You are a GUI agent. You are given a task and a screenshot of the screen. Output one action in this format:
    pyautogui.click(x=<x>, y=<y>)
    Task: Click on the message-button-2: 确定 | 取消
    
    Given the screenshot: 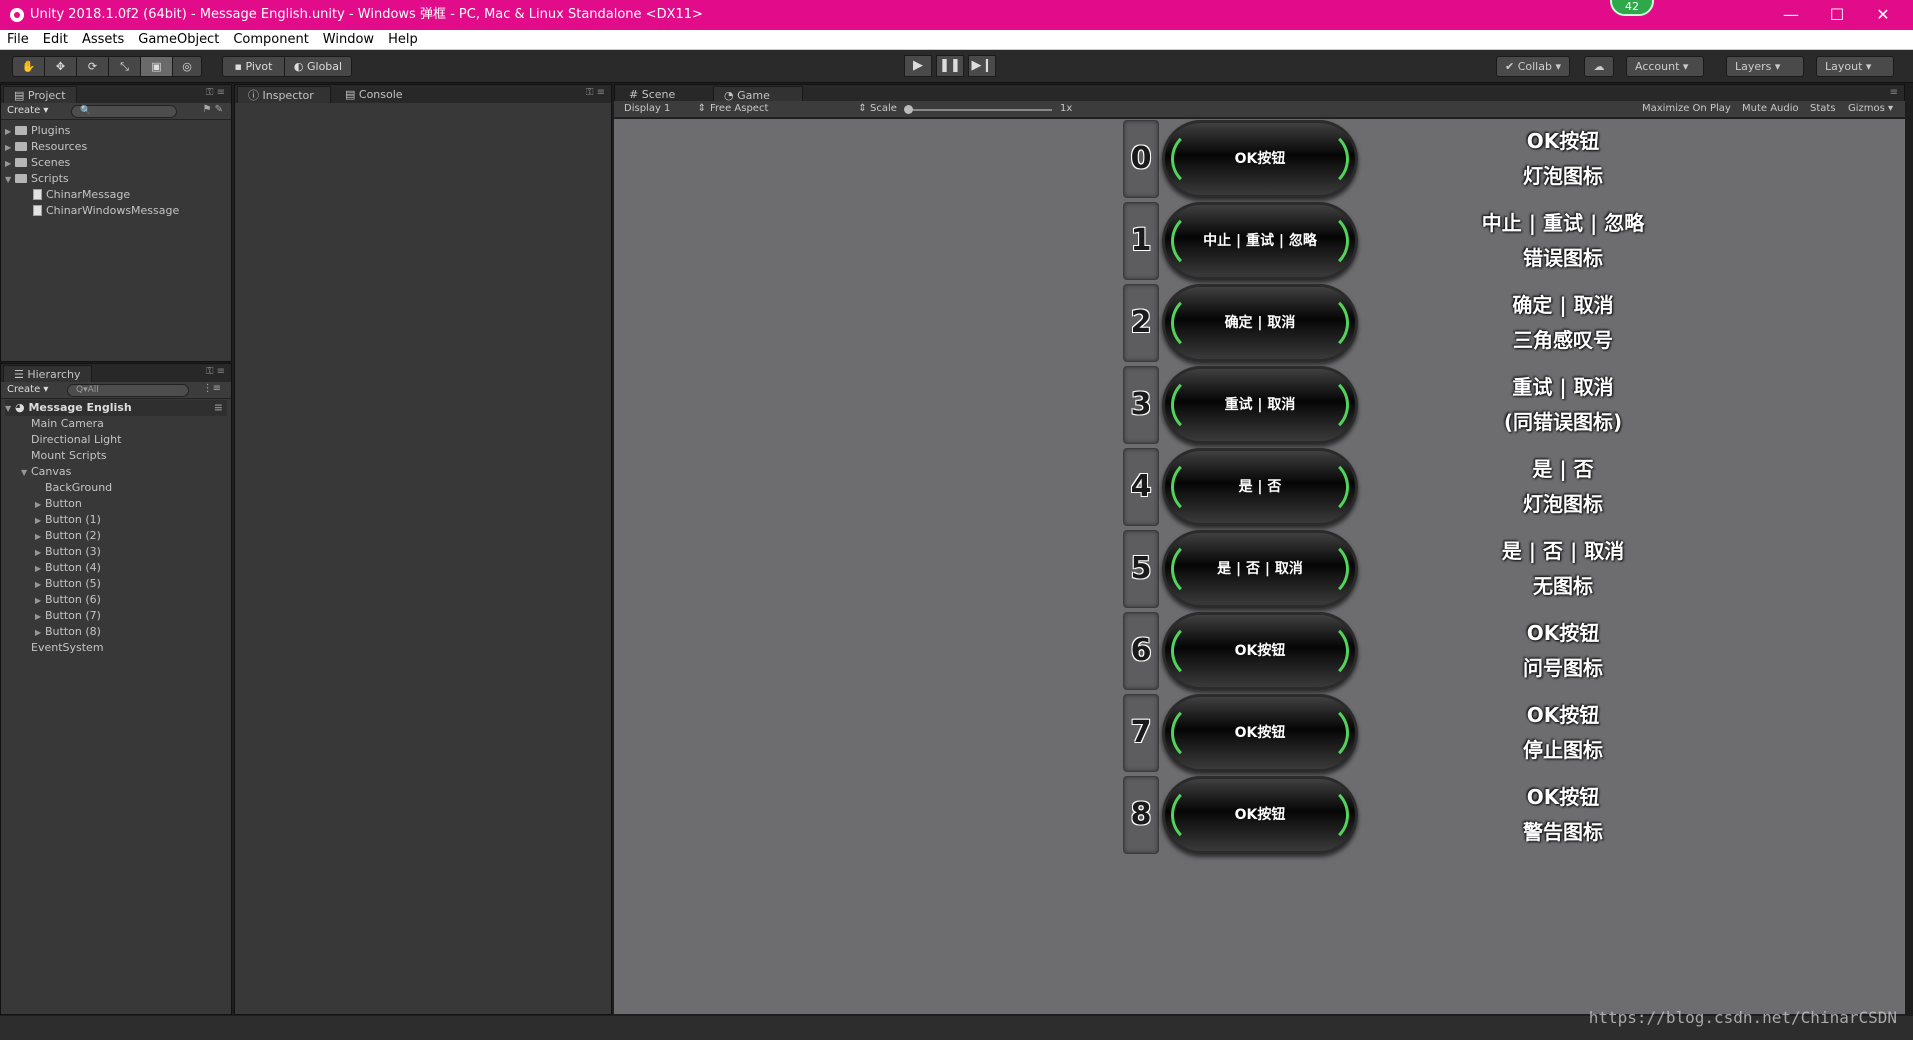 What is the action you would take?
    pyautogui.click(x=1260, y=323)
    